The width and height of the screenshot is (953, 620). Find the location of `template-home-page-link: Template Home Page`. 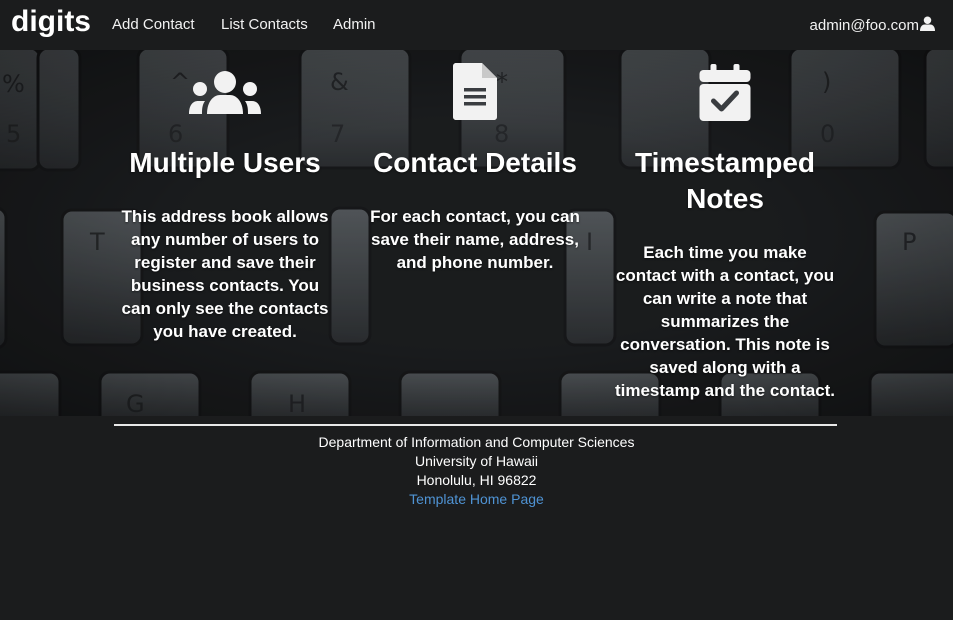

template-home-page-link: Template Home Page is located at coordinates (476, 499).